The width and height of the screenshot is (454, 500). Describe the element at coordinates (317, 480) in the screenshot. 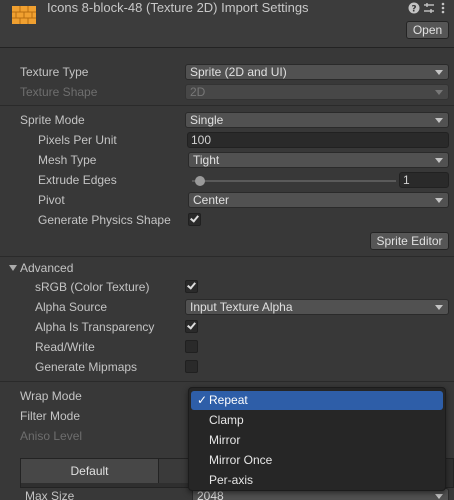

I see `popup-option-per-axis: Per-axis` at that location.